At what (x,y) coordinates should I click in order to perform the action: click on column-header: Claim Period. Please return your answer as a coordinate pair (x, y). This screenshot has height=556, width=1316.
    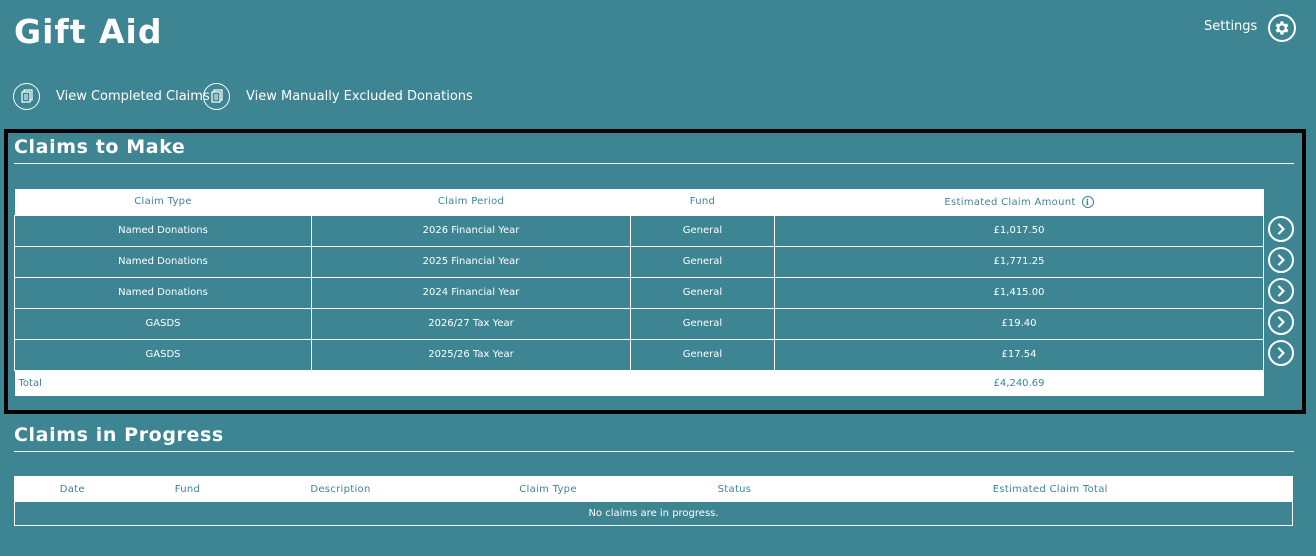
    Looking at the image, I should click on (471, 202).